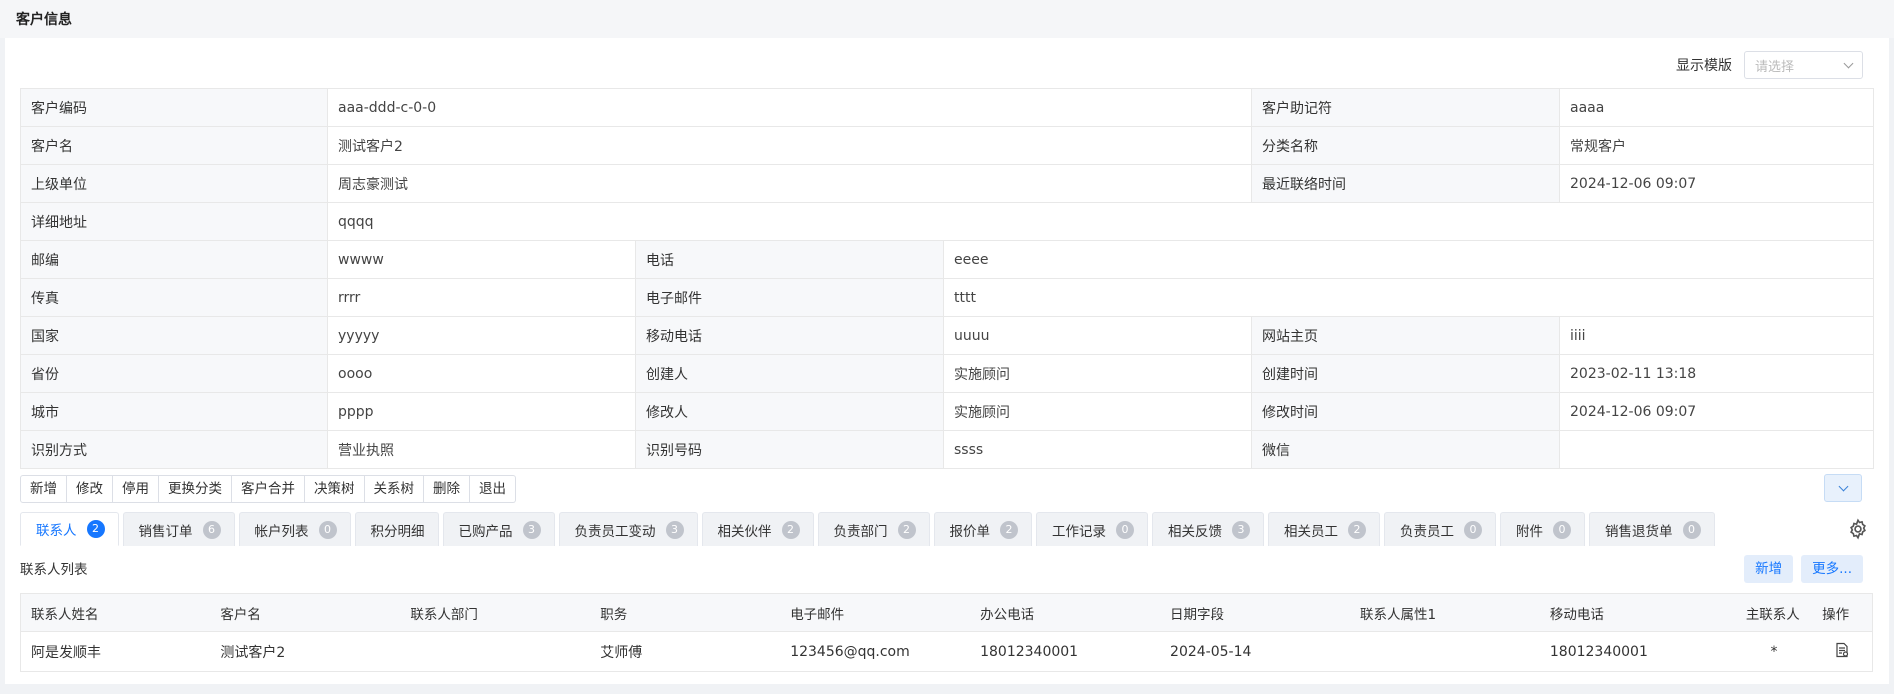 The image size is (1894, 694). Describe the element at coordinates (335, 489) in the screenshot. I see `action-button: 决策树` at that location.